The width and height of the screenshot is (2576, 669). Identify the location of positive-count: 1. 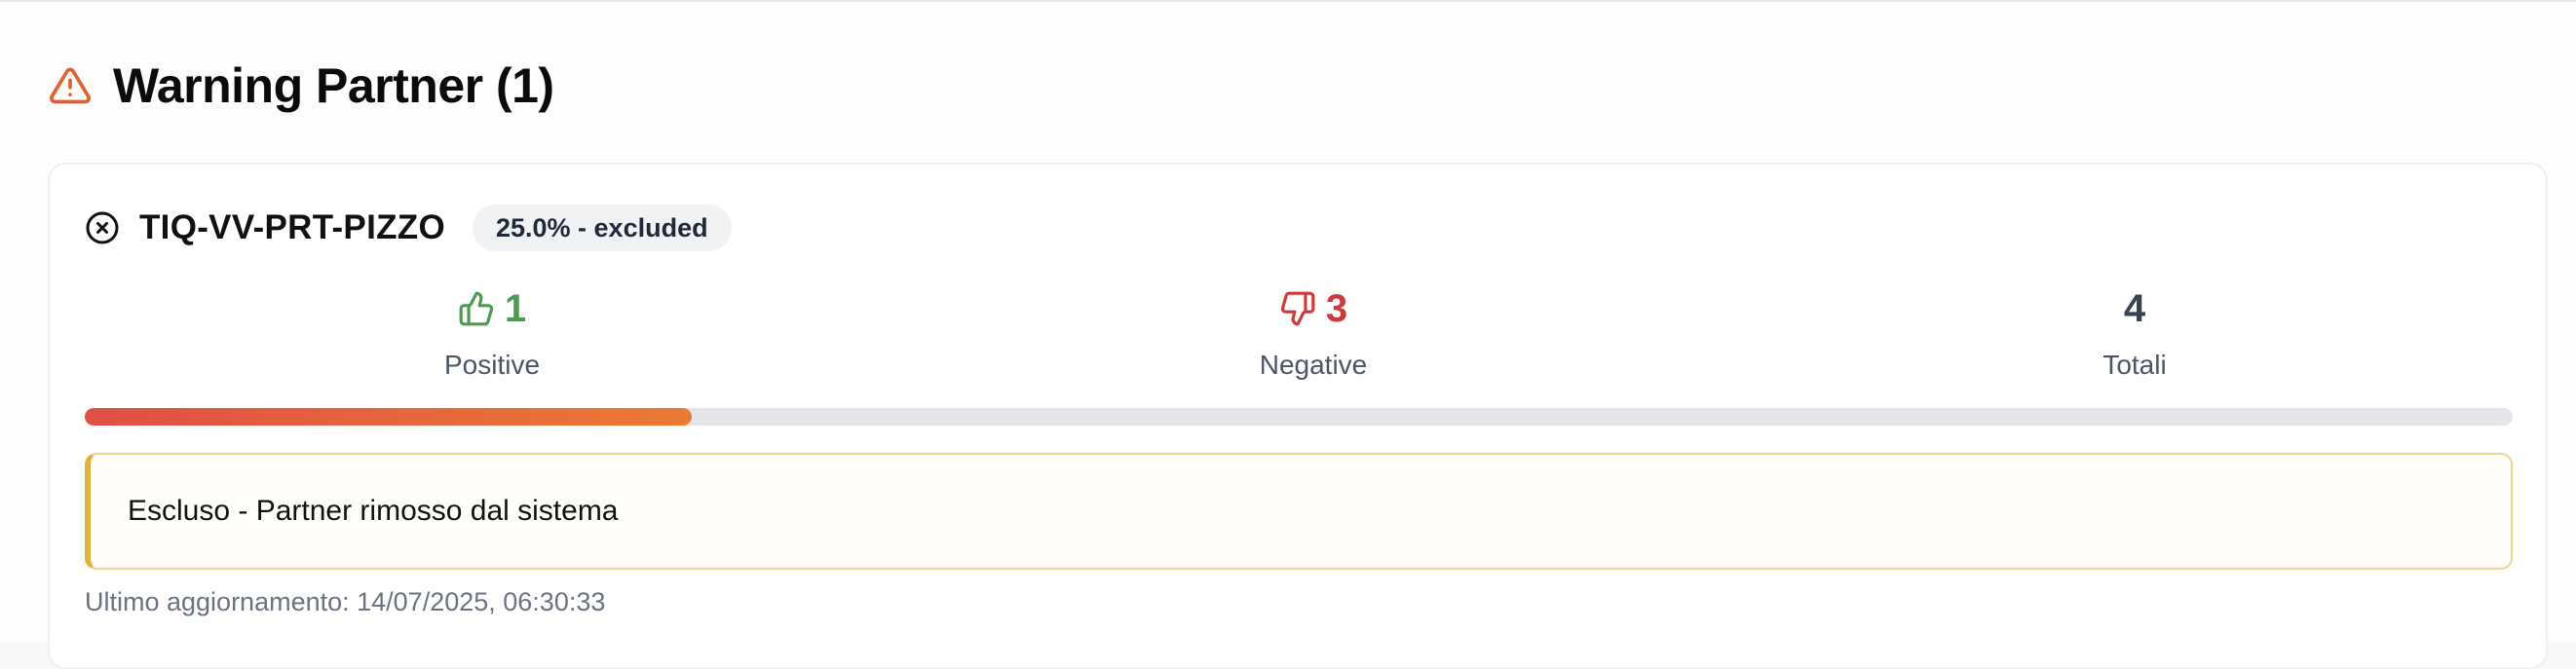
(515, 308).